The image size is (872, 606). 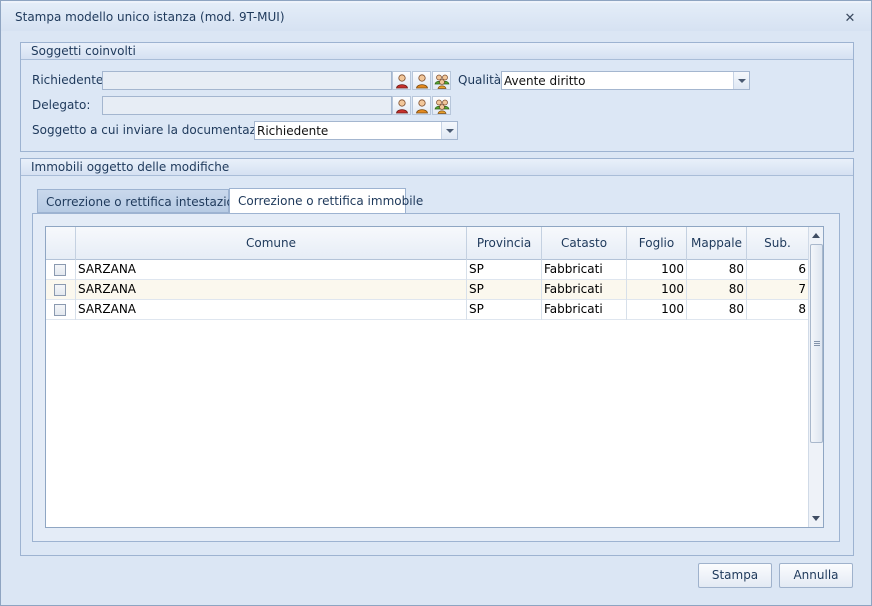 I want to click on table-row: SARZANA SP Fabbricati 100 80 8, so click(x=427, y=310).